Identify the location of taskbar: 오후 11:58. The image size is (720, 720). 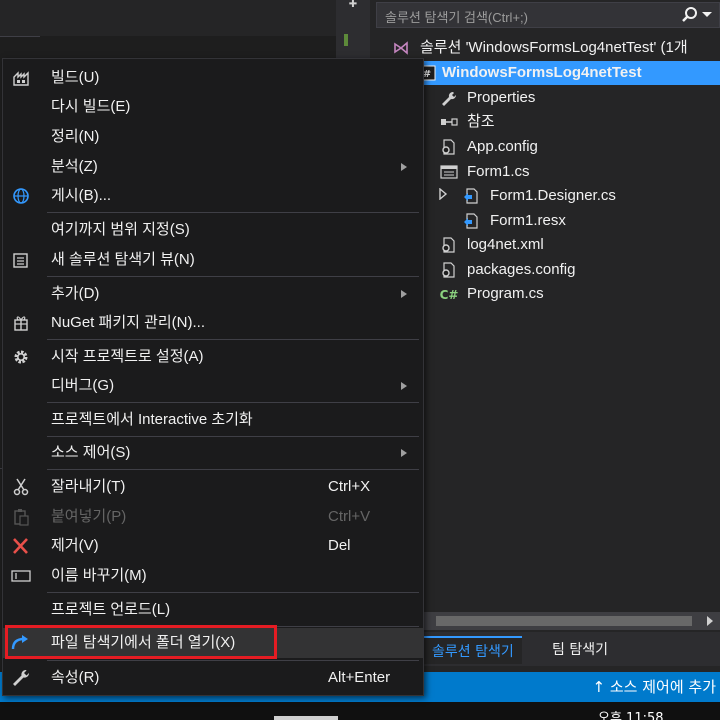
(360, 711).